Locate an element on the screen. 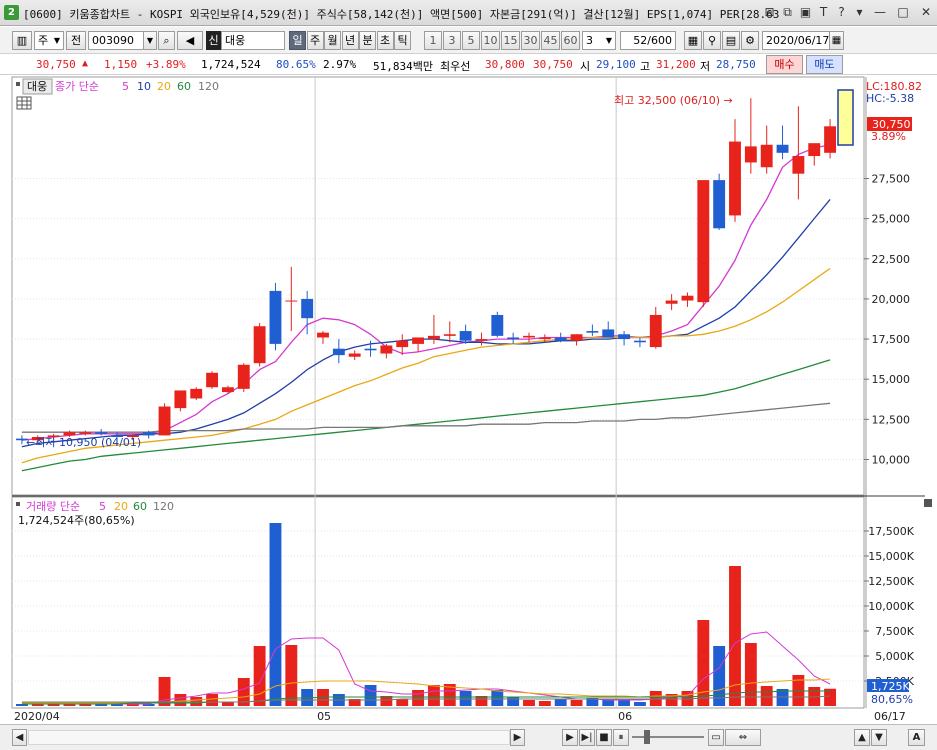 This screenshot has width=937, height=750. code-dropdown-icon: ▼ is located at coordinates (150, 40).